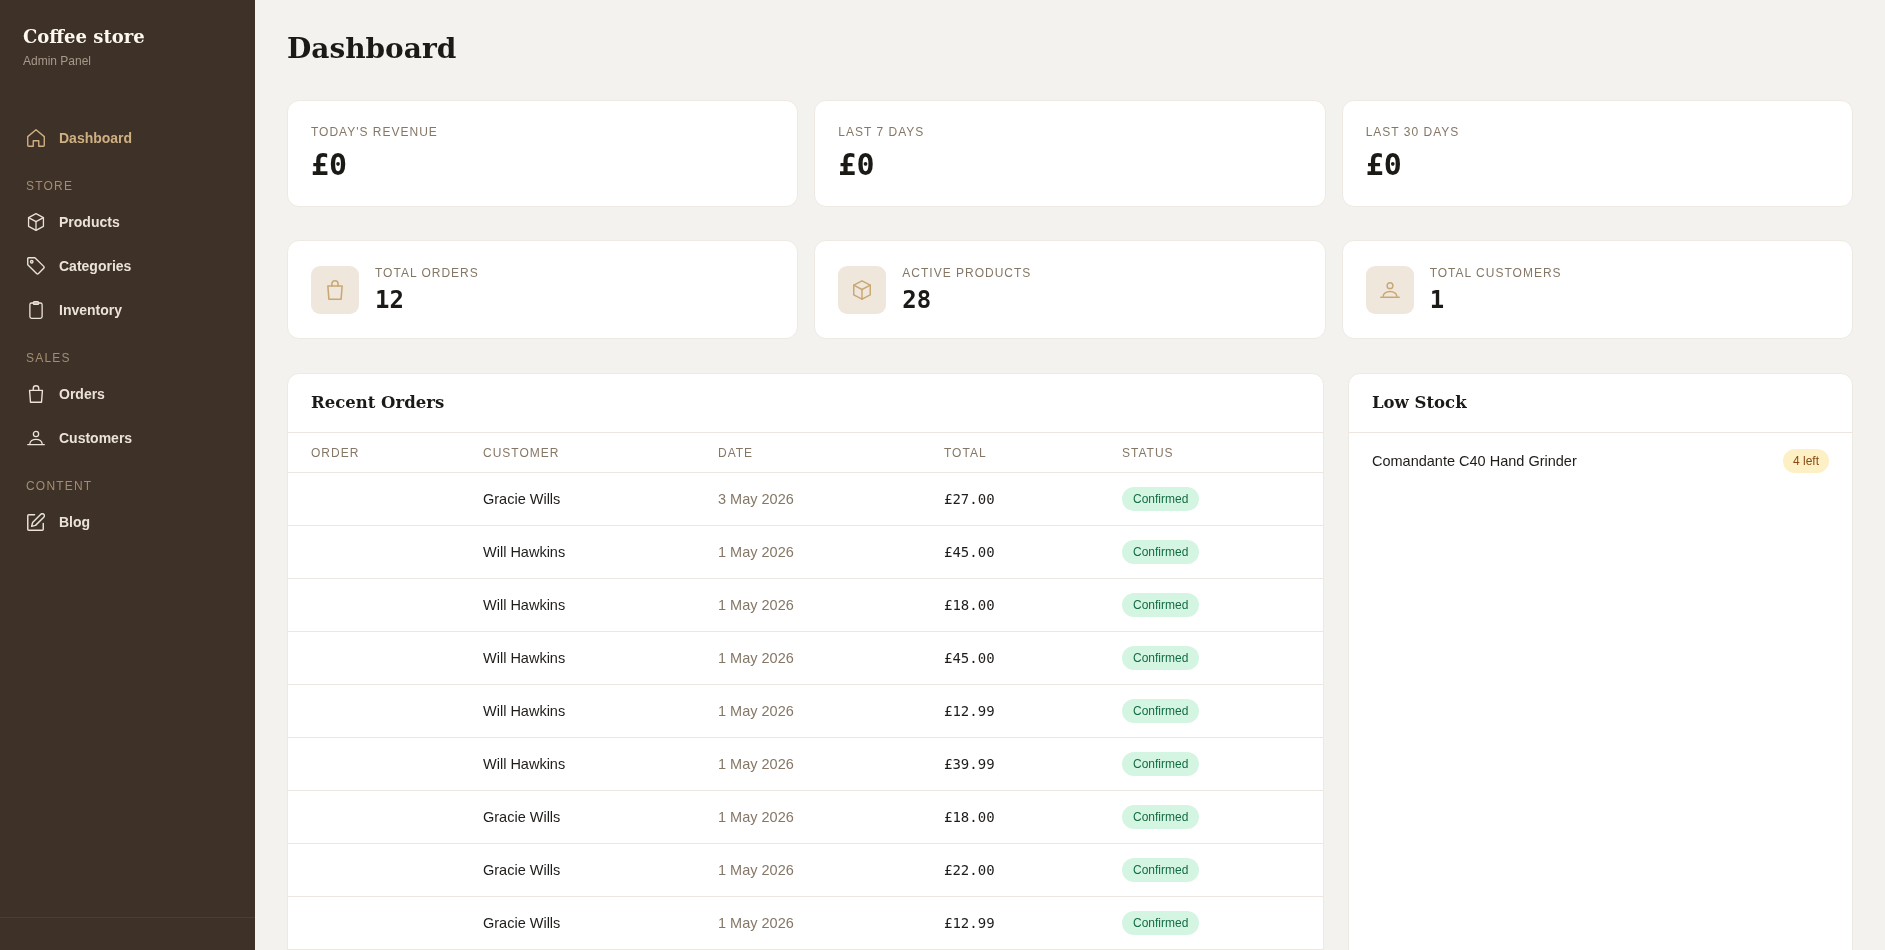  I want to click on nav-item: Products, so click(73, 222).